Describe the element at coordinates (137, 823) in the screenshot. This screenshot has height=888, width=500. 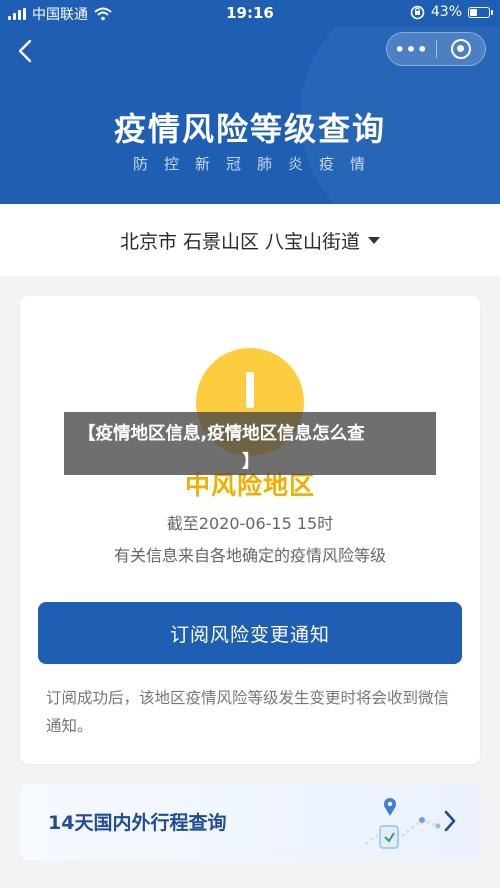
I see `travel-query-label: 14天国内外行程查询` at that location.